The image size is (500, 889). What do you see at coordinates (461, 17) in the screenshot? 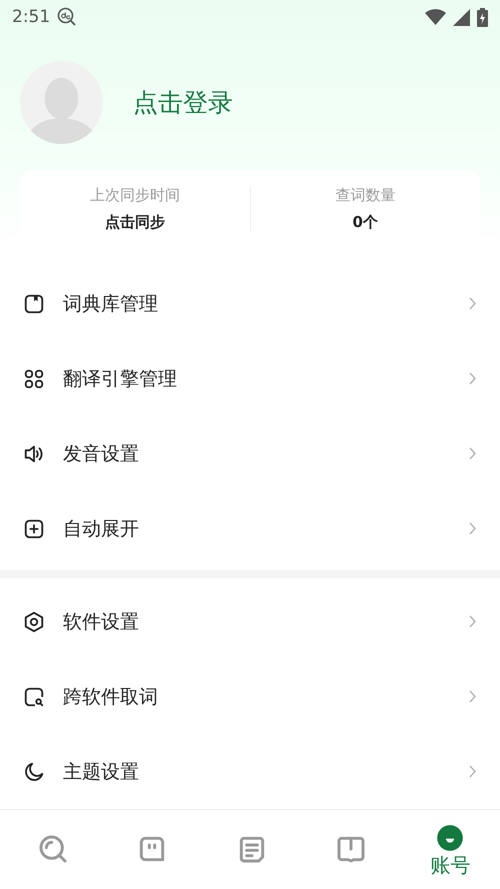
I see `signal-icon` at bounding box center [461, 17].